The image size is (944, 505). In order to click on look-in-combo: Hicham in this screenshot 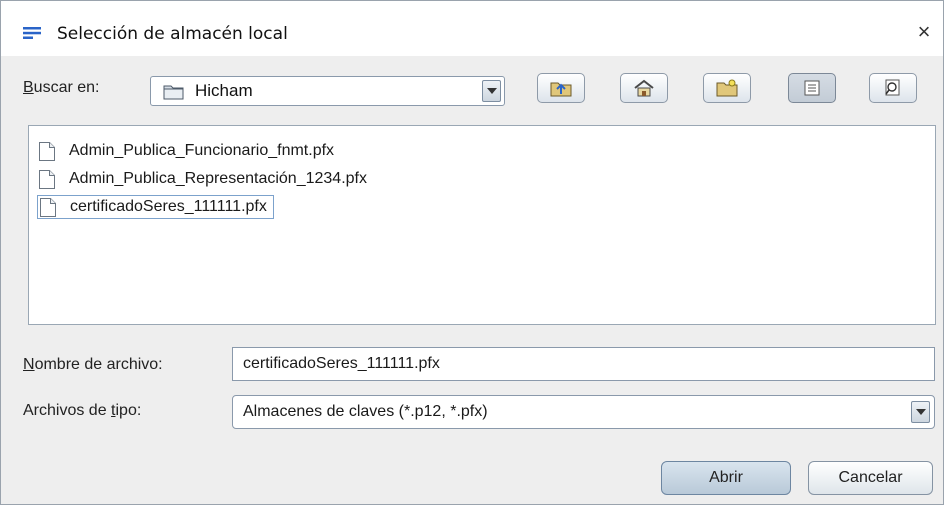, I will do `click(327, 91)`.